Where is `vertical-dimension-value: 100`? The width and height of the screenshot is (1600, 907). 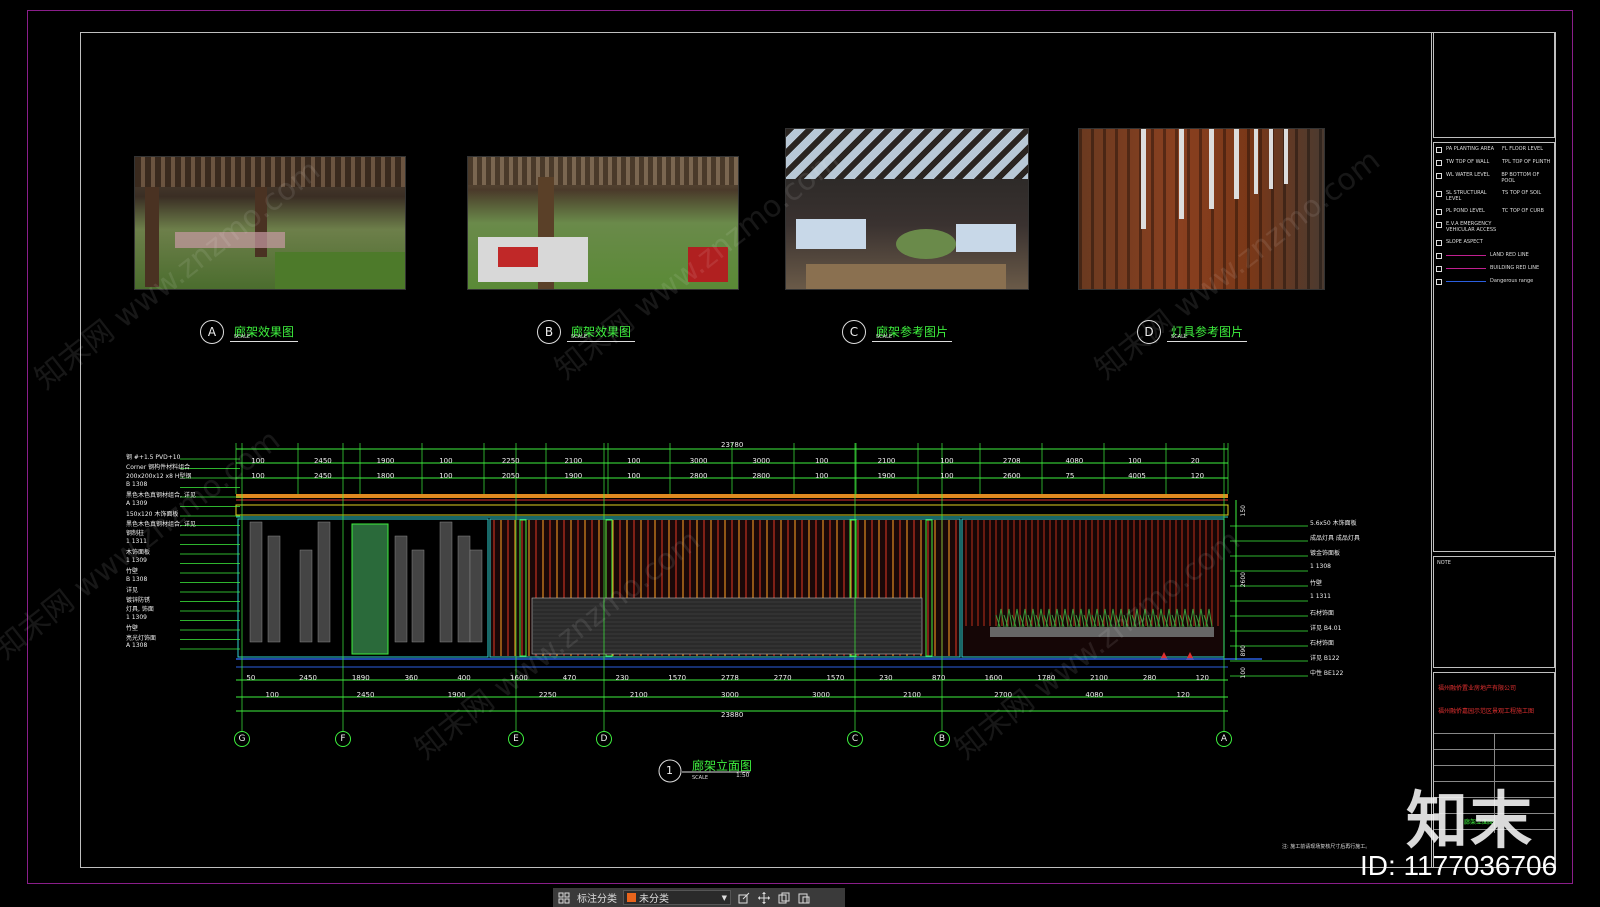 vertical-dimension-value: 100 is located at coordinates (1243, 673).